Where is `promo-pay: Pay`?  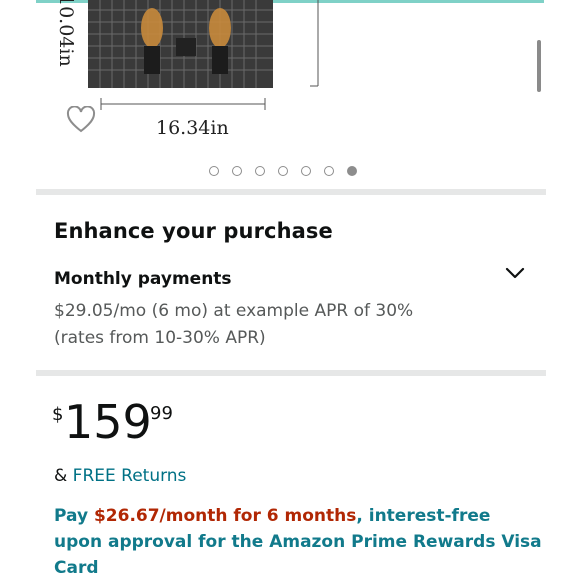
promo-pay: Pay is located at coordinates (74, 516).